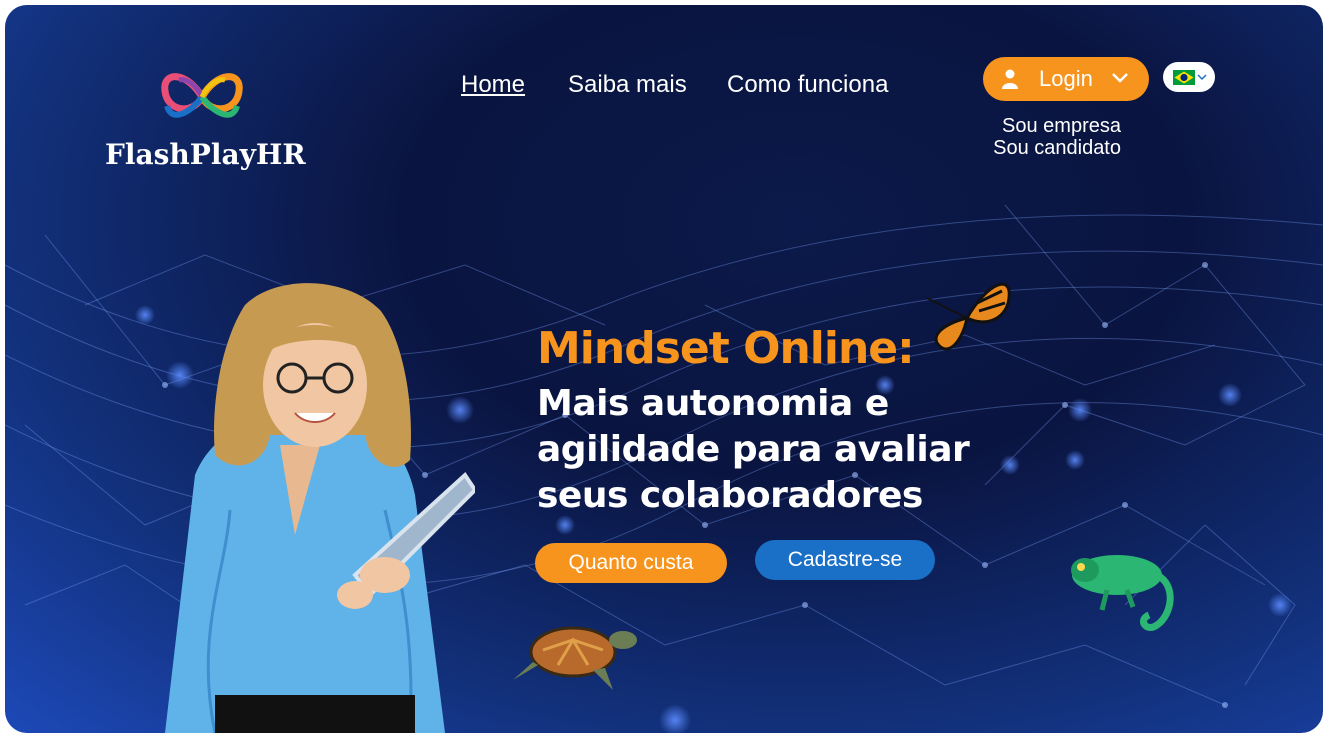  I want to click on brand-logo: FlashPlayHR, so click(210, 120).